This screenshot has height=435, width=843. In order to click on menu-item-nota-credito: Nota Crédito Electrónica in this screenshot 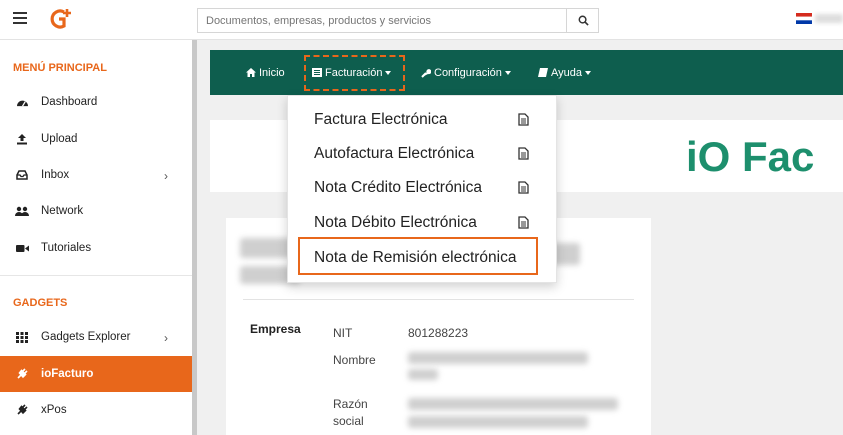, I will do `click(423, 188)`.